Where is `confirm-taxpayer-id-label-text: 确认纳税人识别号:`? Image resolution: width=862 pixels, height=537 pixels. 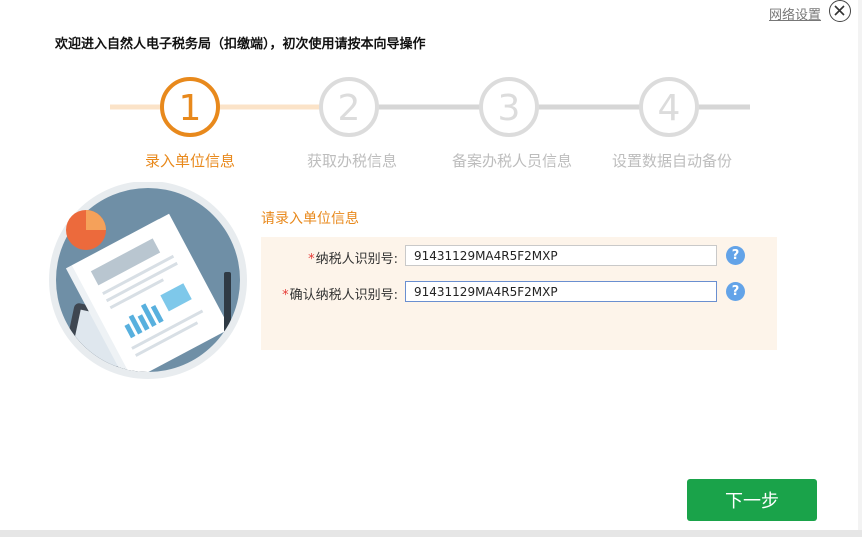 confirm-taxpayer-id-label-text: 确认纳税人识别号: is located at coordinates (343, 295).